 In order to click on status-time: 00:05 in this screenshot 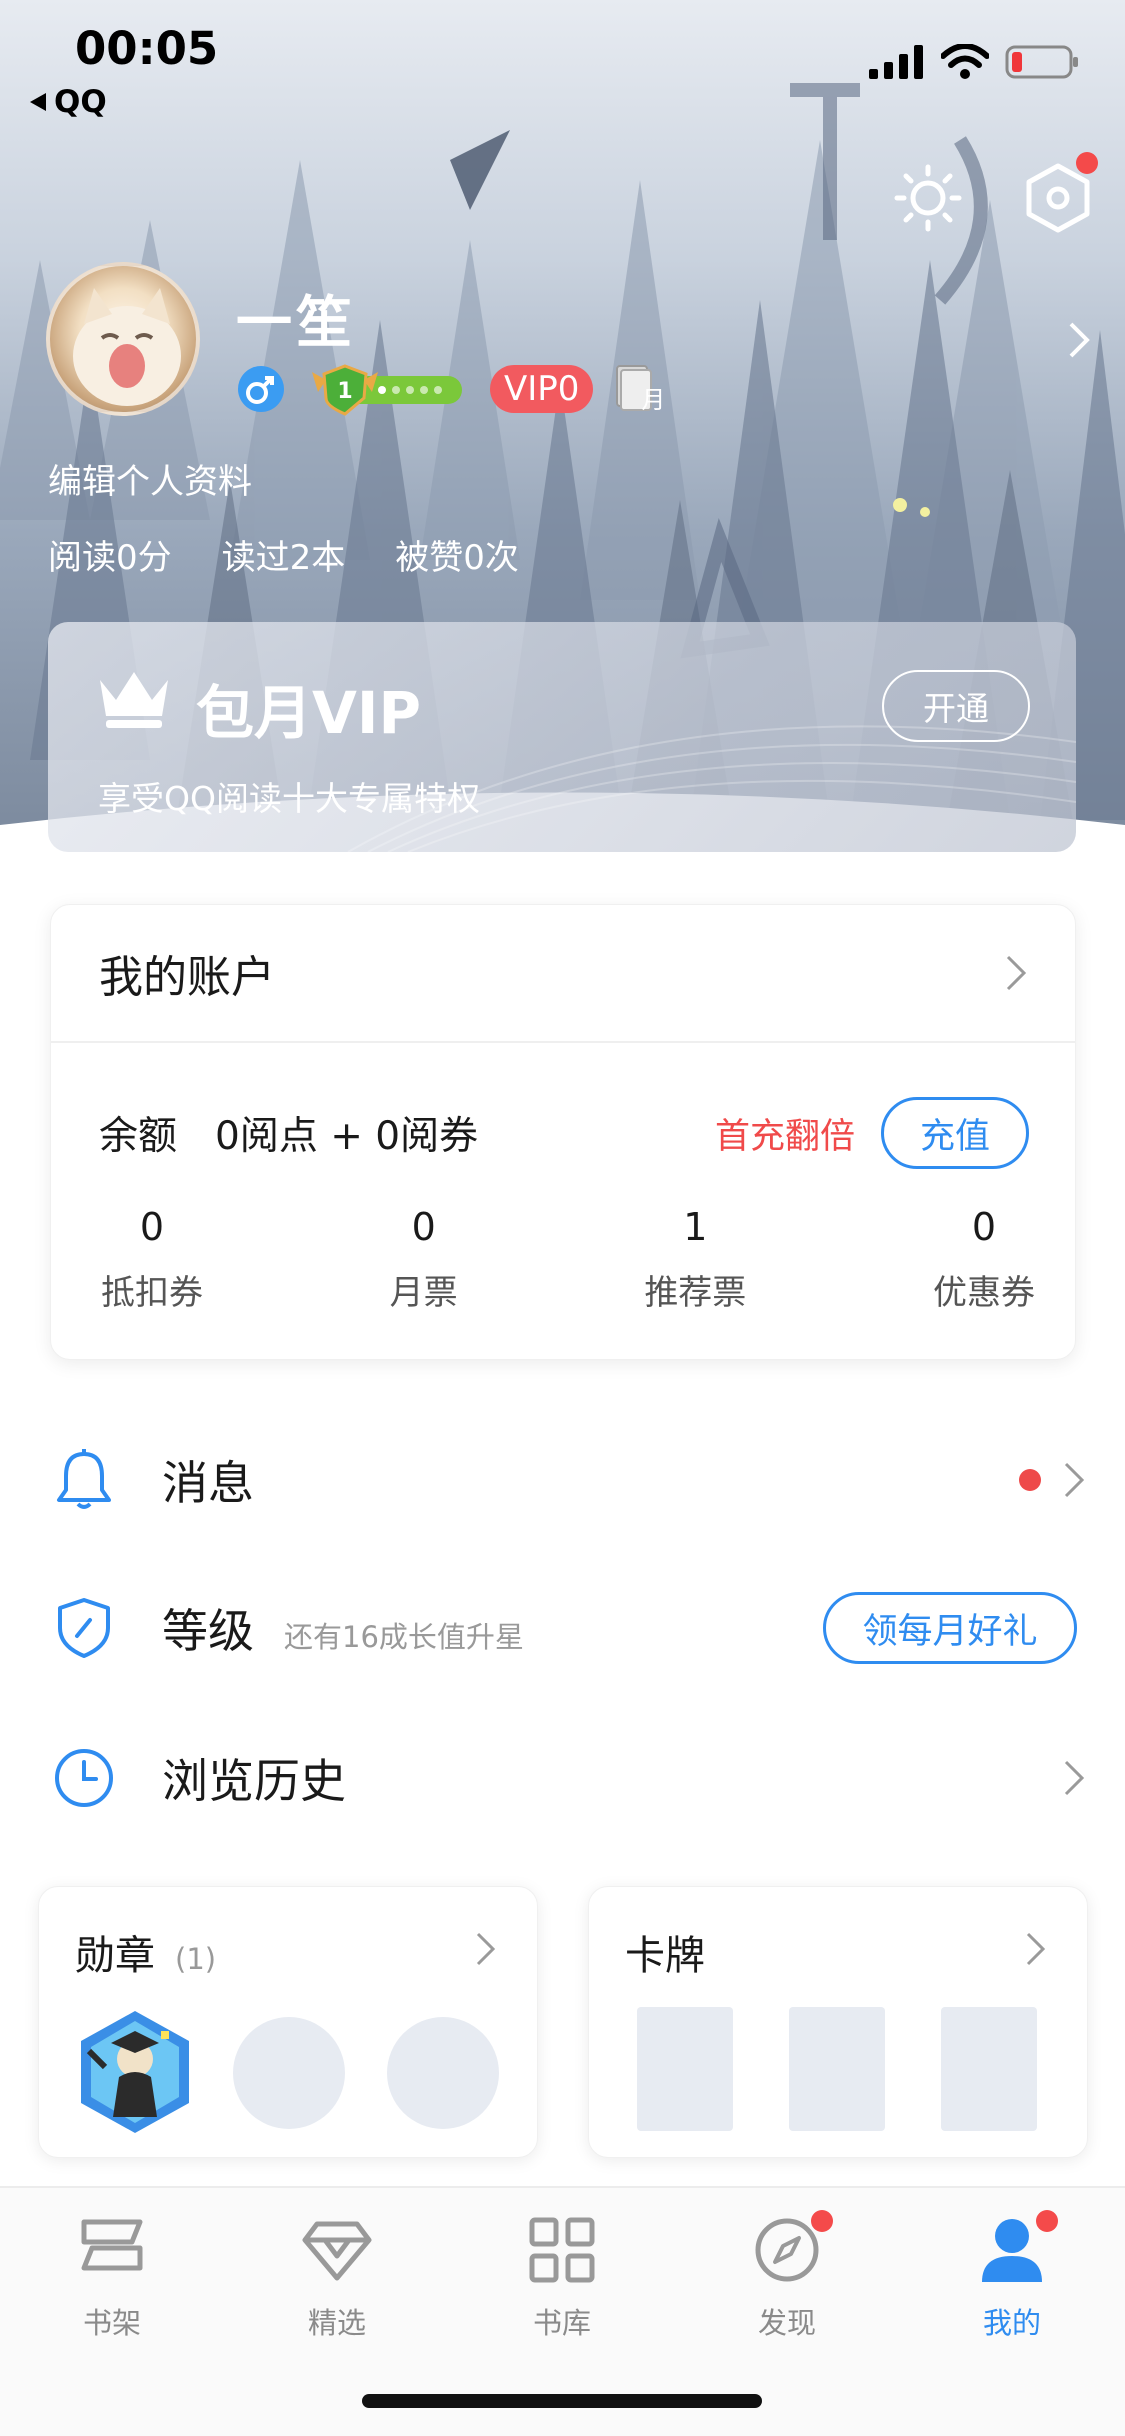, I will do `click(147, 48)`.